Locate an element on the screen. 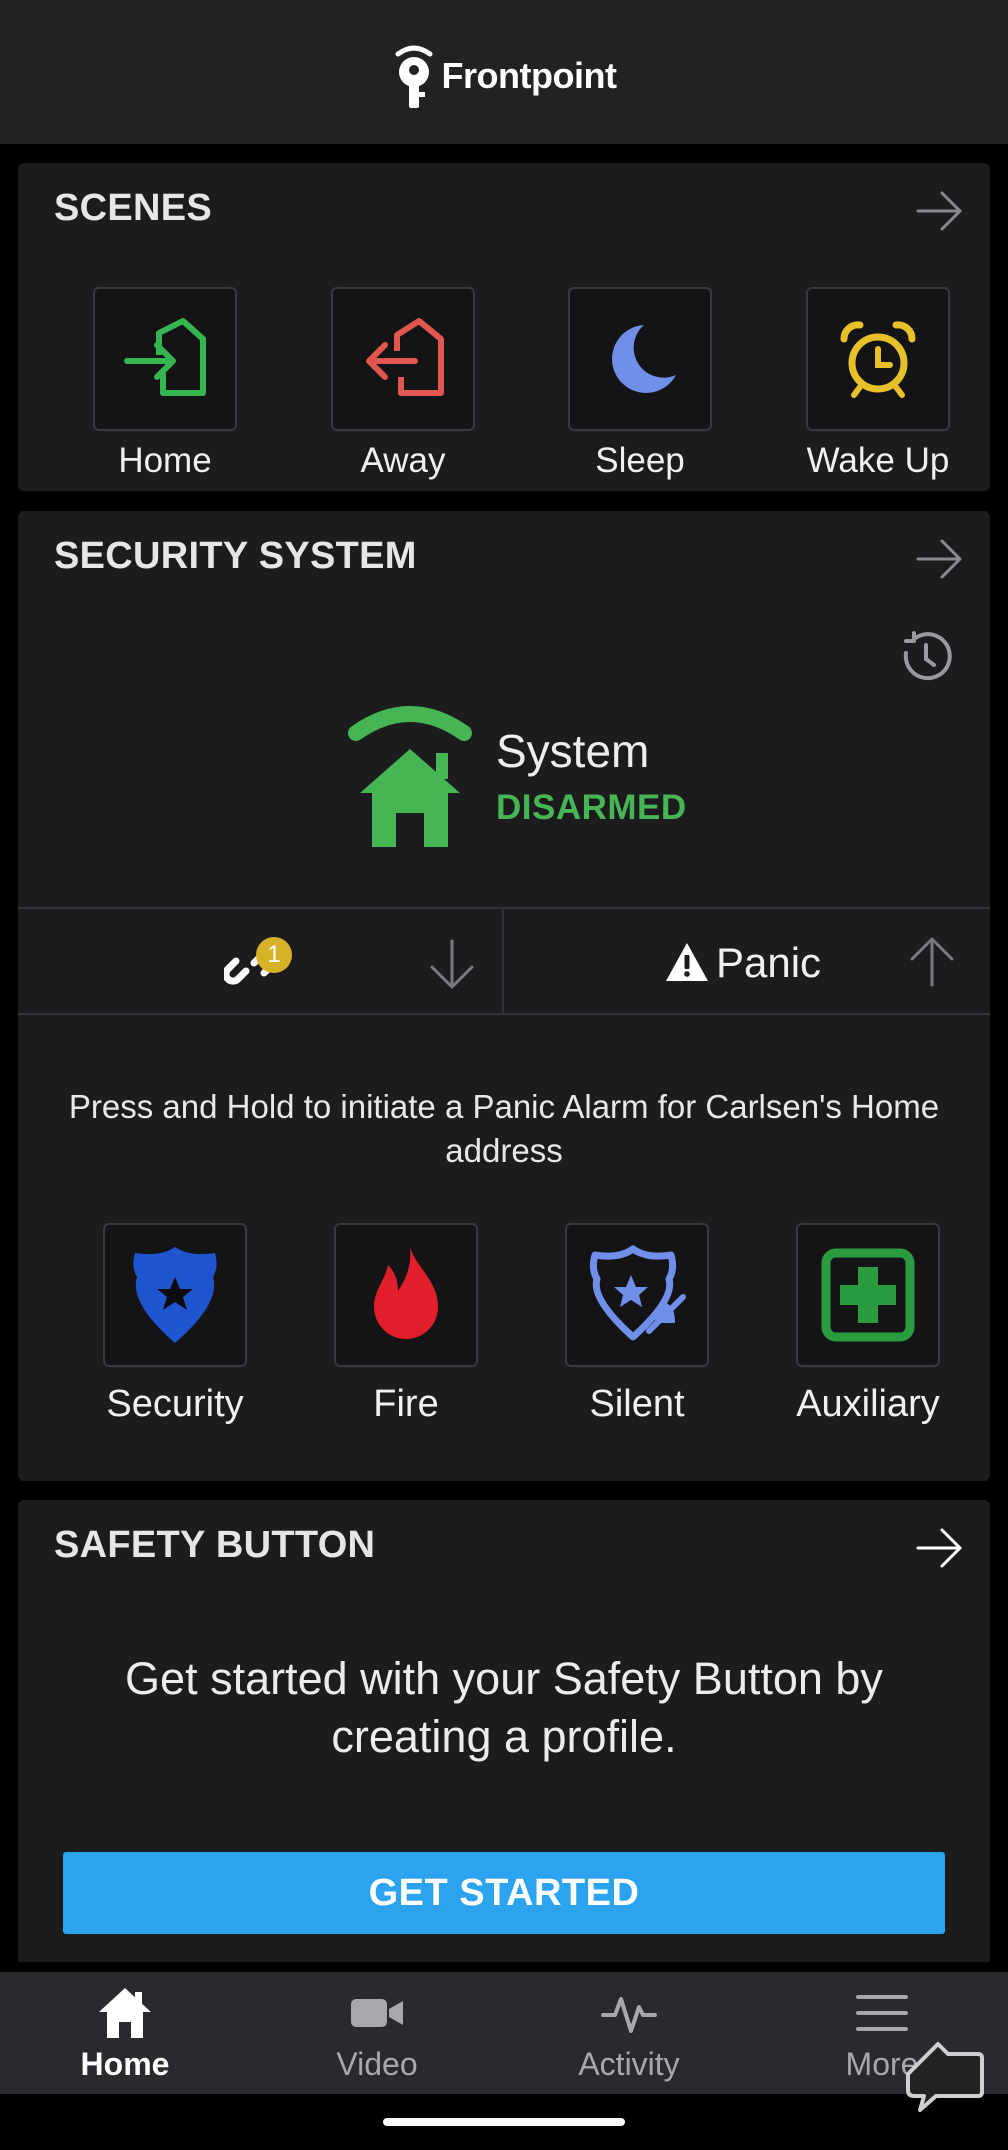 The image size is (1008, 2150). panic-item-label: Auxiliary is located at coordinates (868, 1404).